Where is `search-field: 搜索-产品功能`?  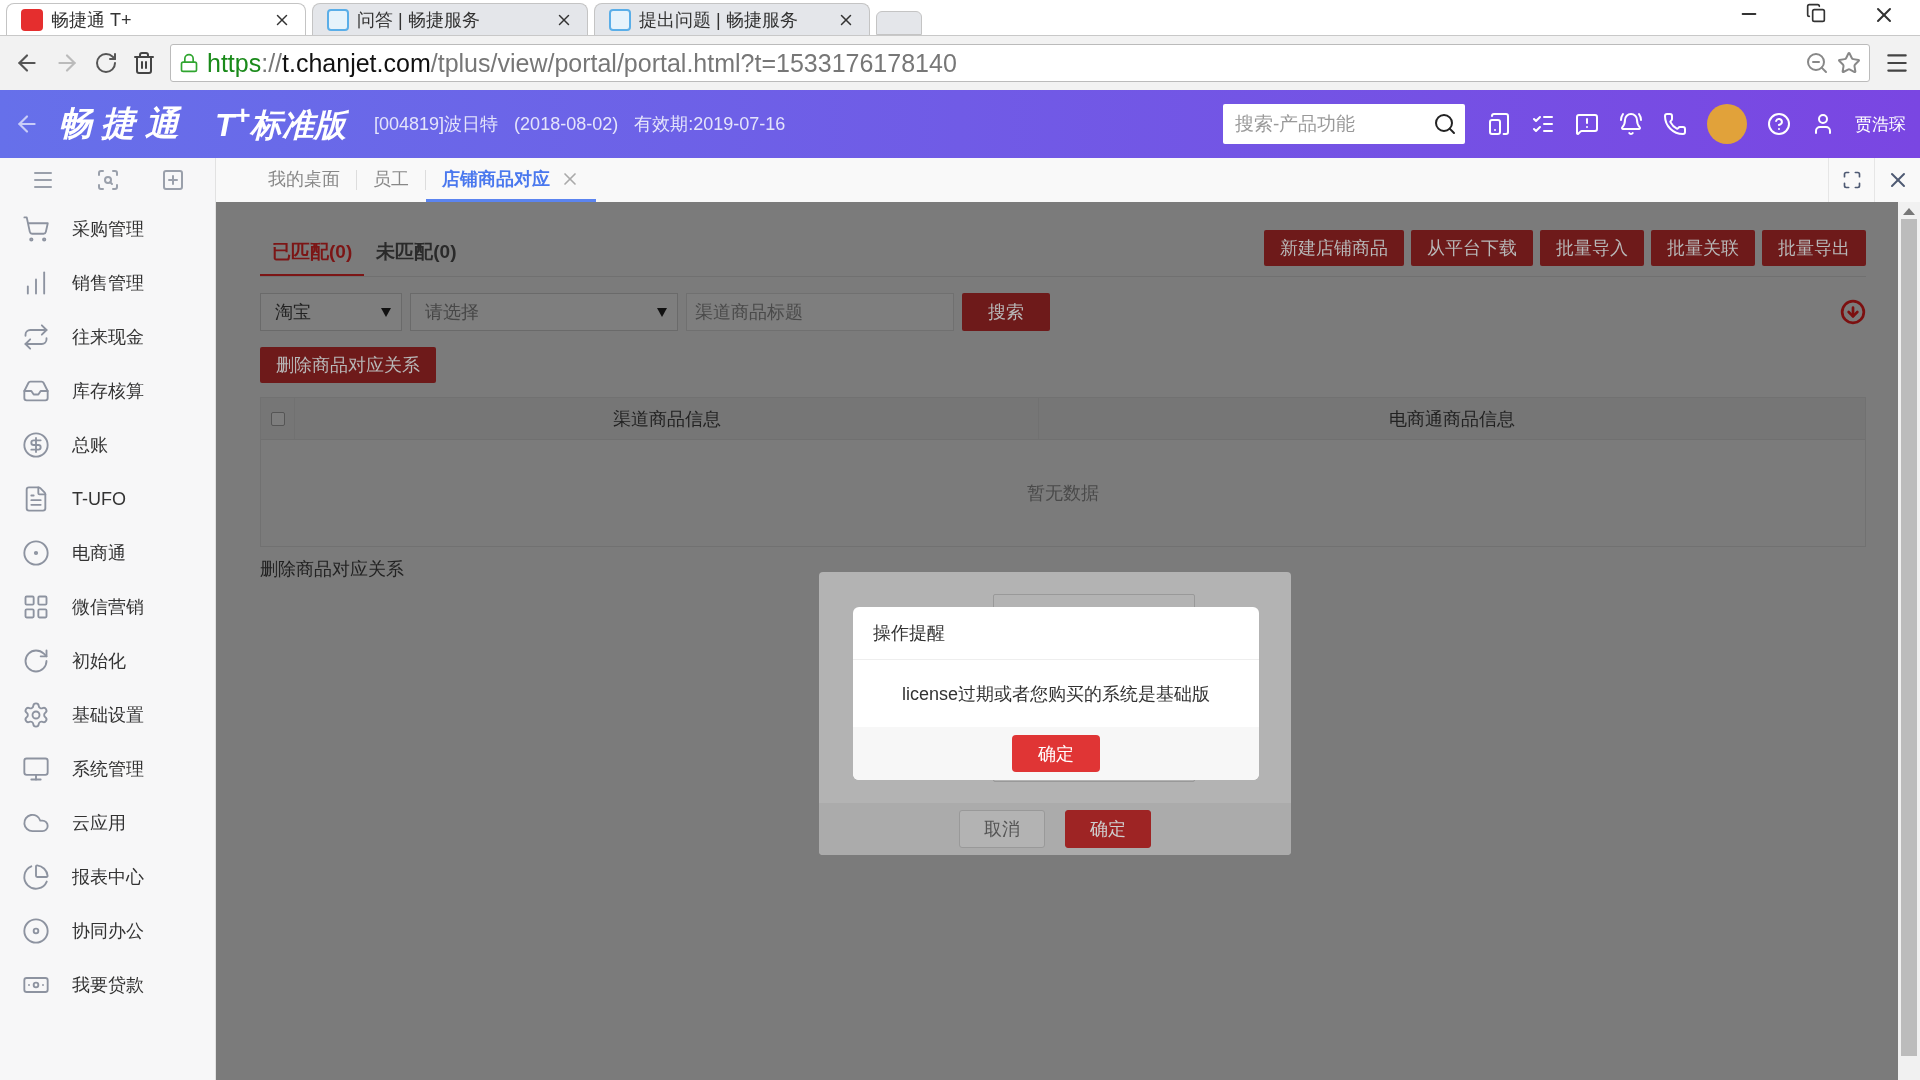
search-field: 搜索-产品功能 is located at coordinates (1344, 124).